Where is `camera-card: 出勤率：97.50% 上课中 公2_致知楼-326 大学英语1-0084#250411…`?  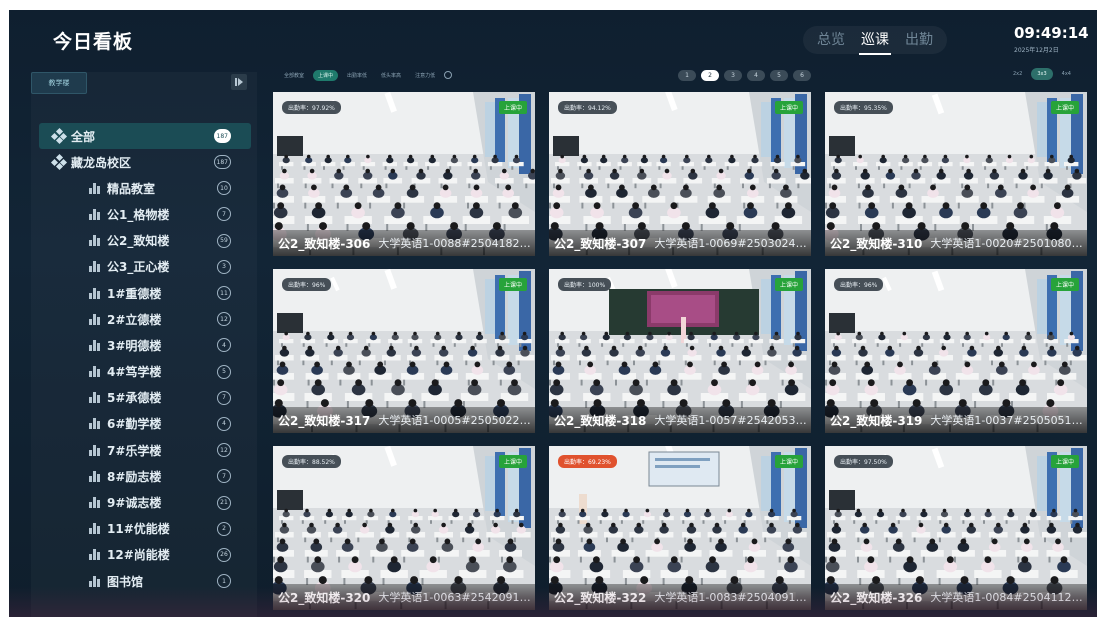
camera-card: 出勤率：97.50% 上课中 公2_致知楼-326 大学英语1-0084#250411… is located at coordinates (956, 528).